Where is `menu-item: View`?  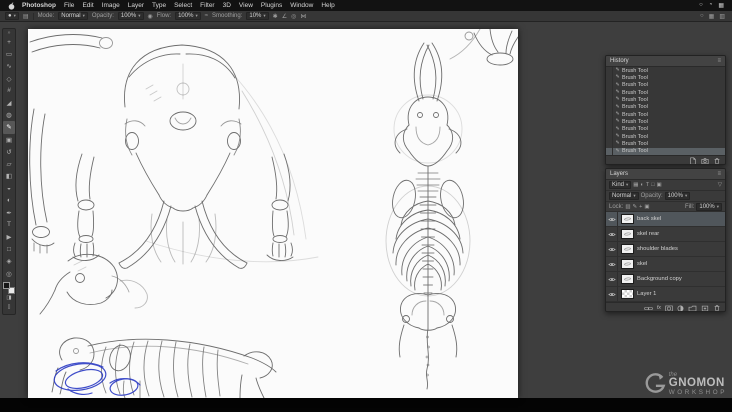 menu-item: View is located at coordinates (246, 5).